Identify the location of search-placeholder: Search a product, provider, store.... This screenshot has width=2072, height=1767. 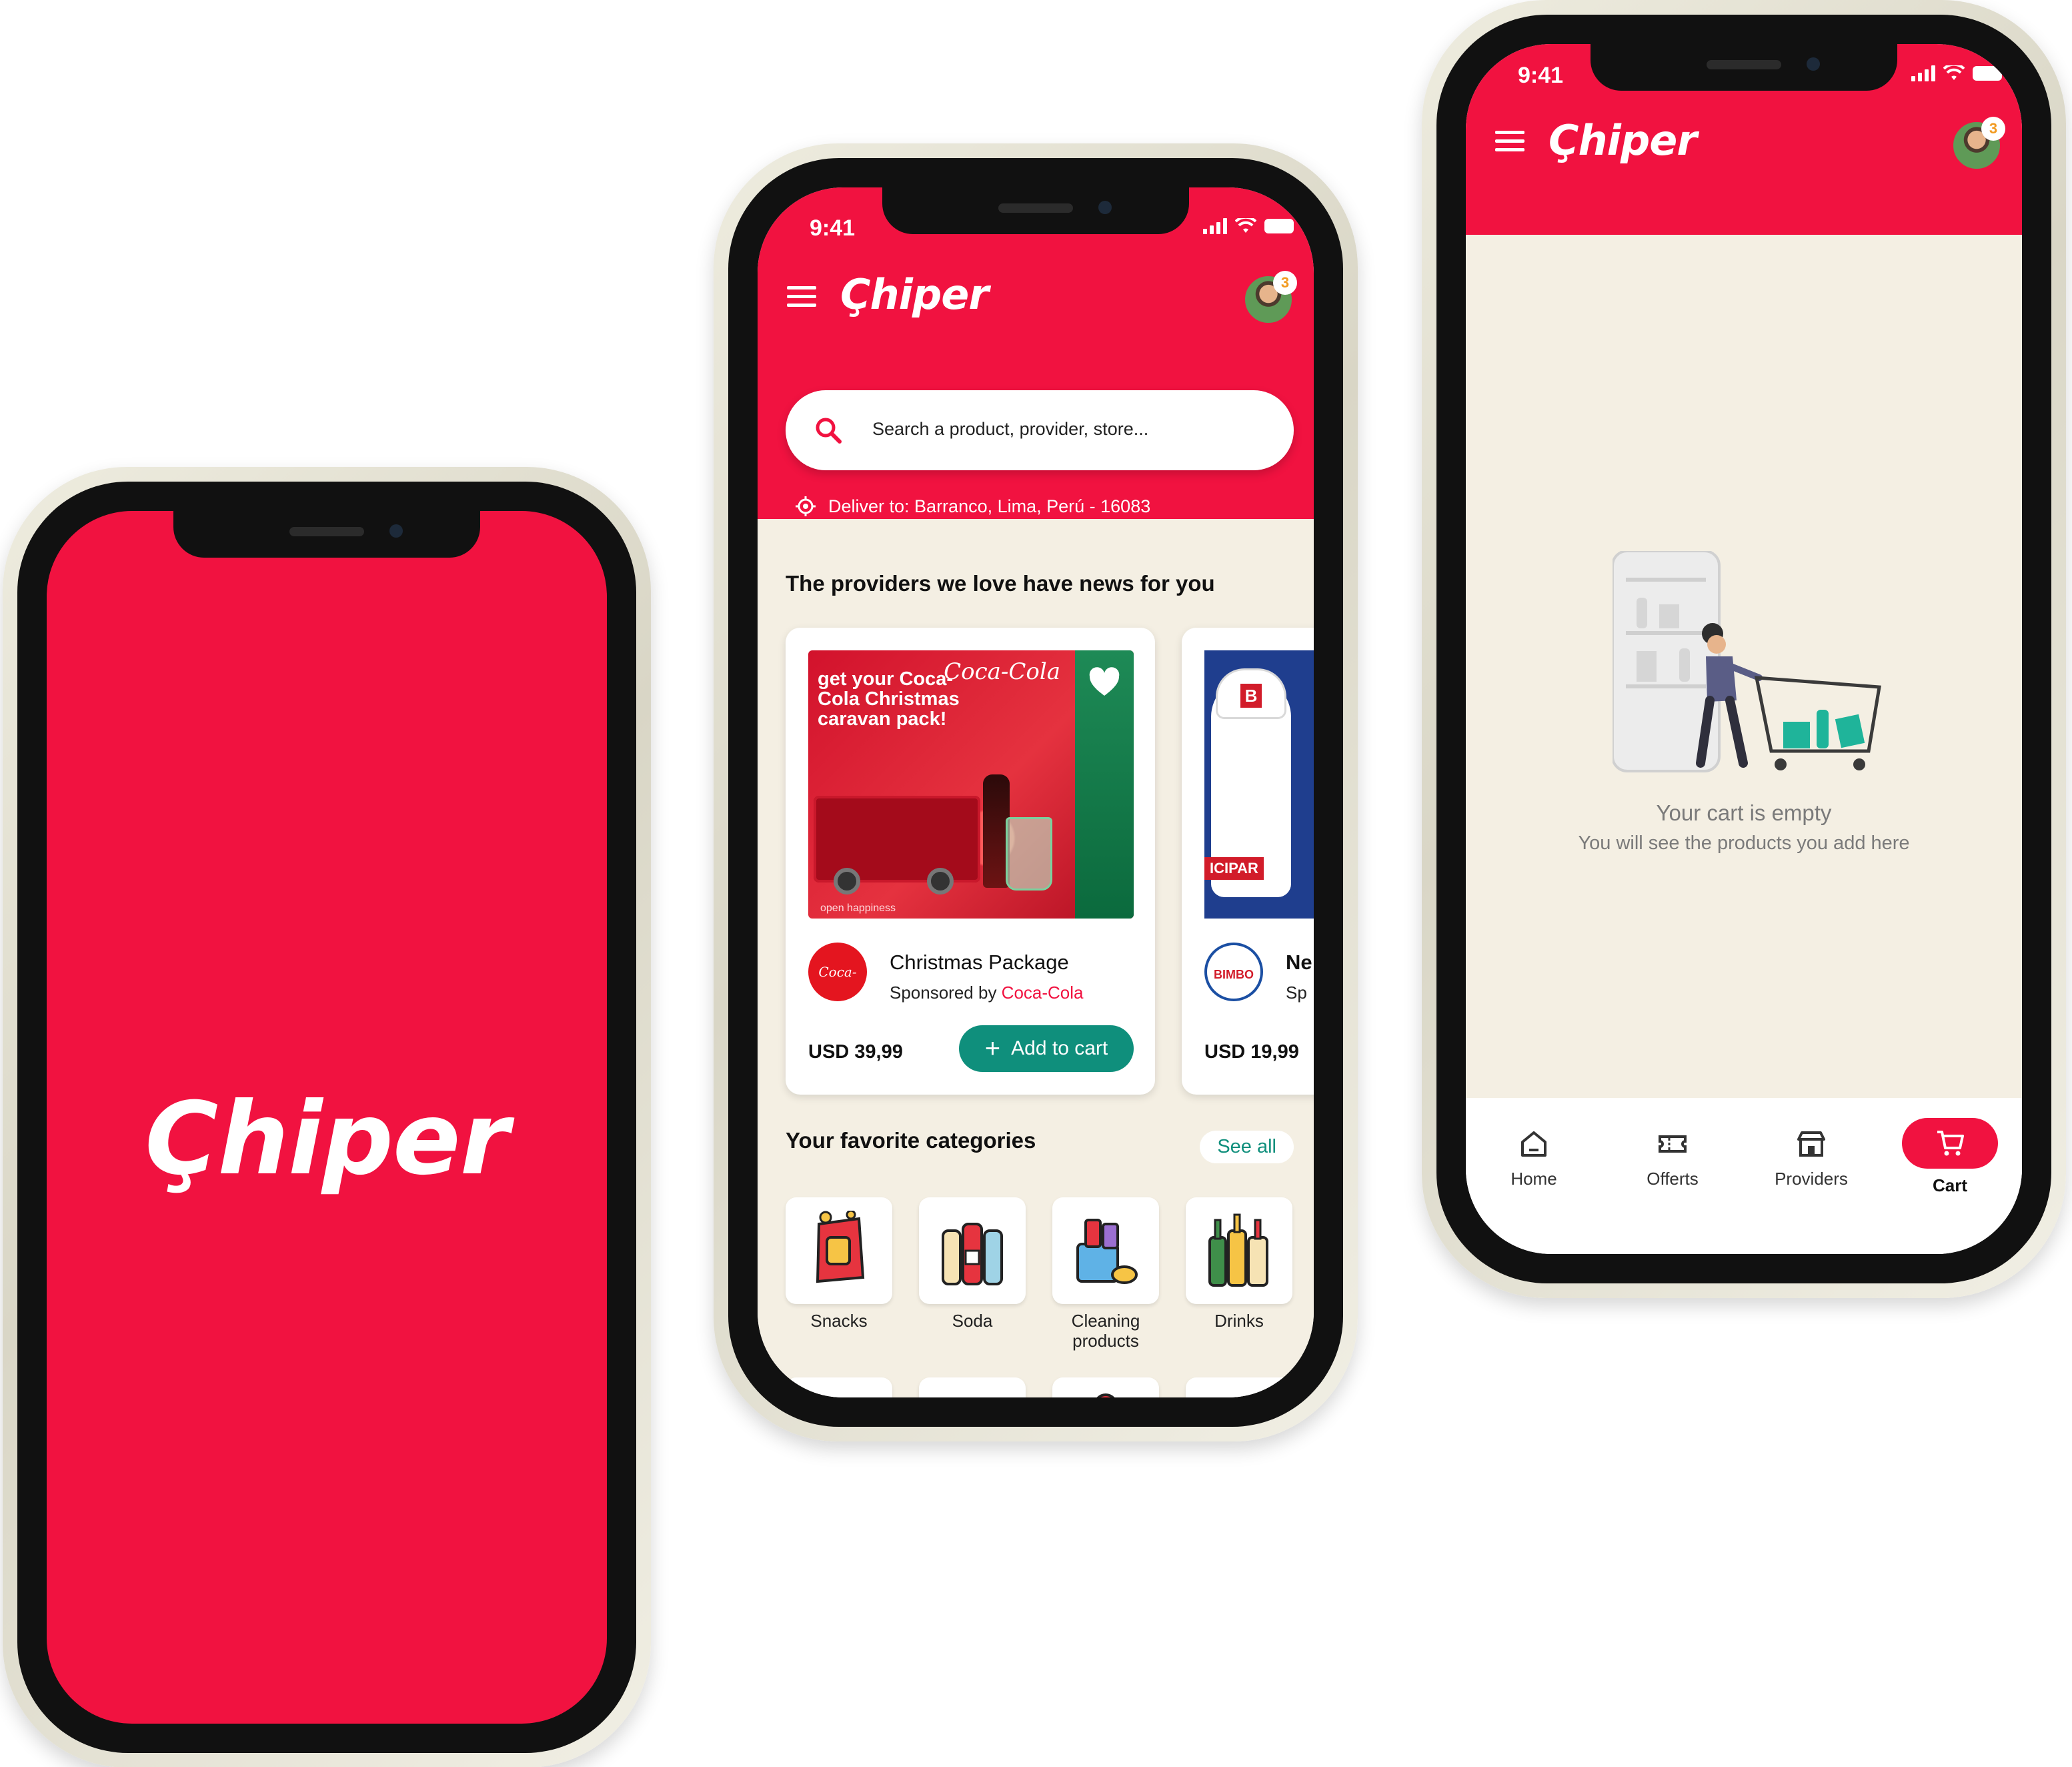
(1010, 429).